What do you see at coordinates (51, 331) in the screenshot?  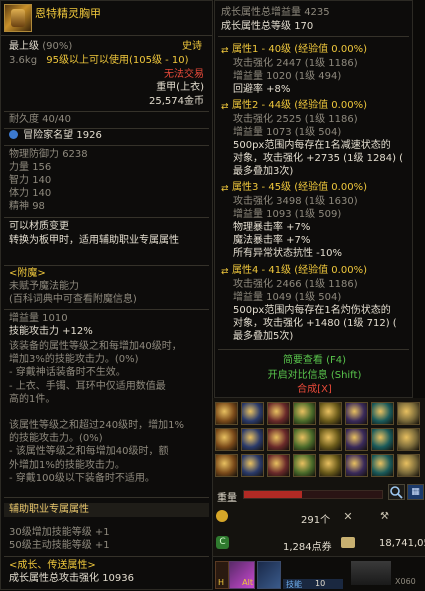 I see `skill-attack: 技能攻击力 +12%` at bounding box center [51, 331].